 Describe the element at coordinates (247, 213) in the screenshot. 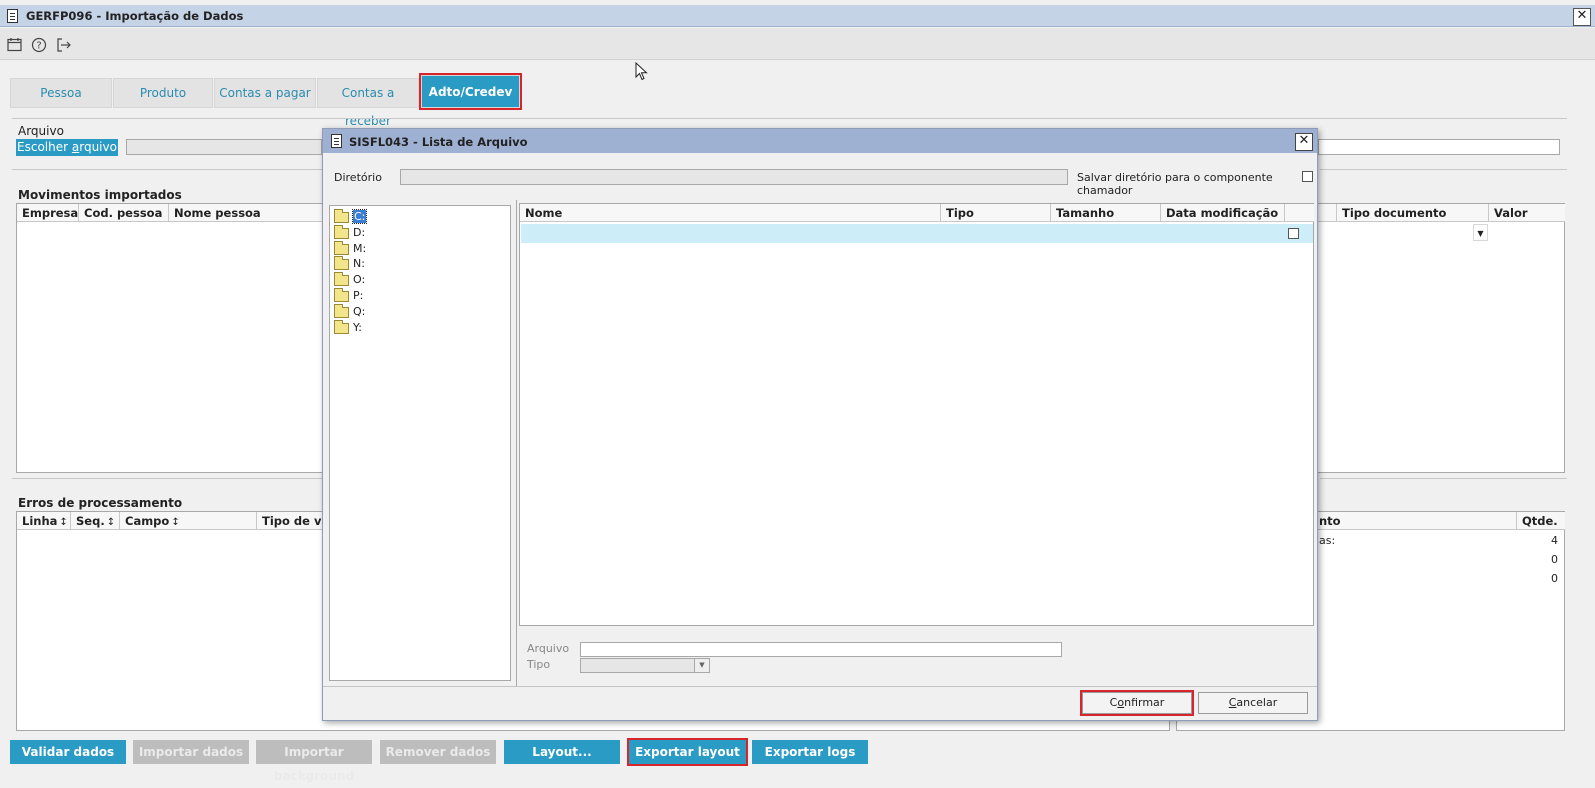

I see `column-nome-pessoa: Nome pessoa` at that location.